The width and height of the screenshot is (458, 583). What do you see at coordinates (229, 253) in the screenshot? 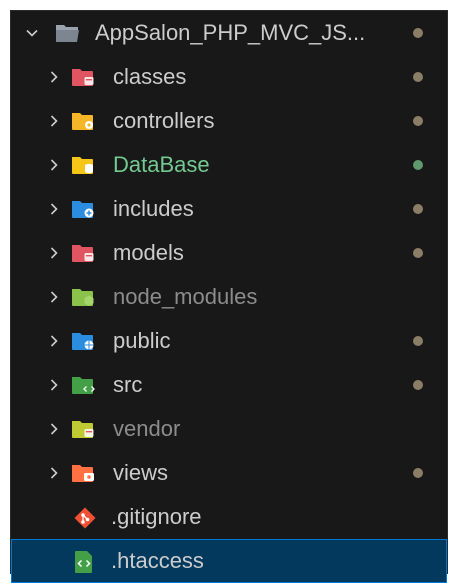
I see `folder-row-models: models` at bounding box center [229, 253].